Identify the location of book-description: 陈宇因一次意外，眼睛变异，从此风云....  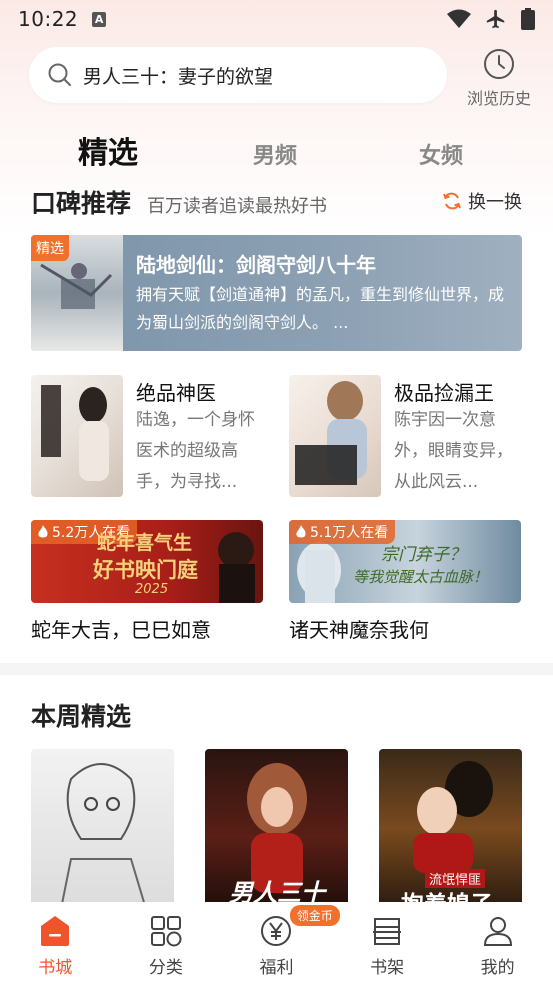
(453, 451).